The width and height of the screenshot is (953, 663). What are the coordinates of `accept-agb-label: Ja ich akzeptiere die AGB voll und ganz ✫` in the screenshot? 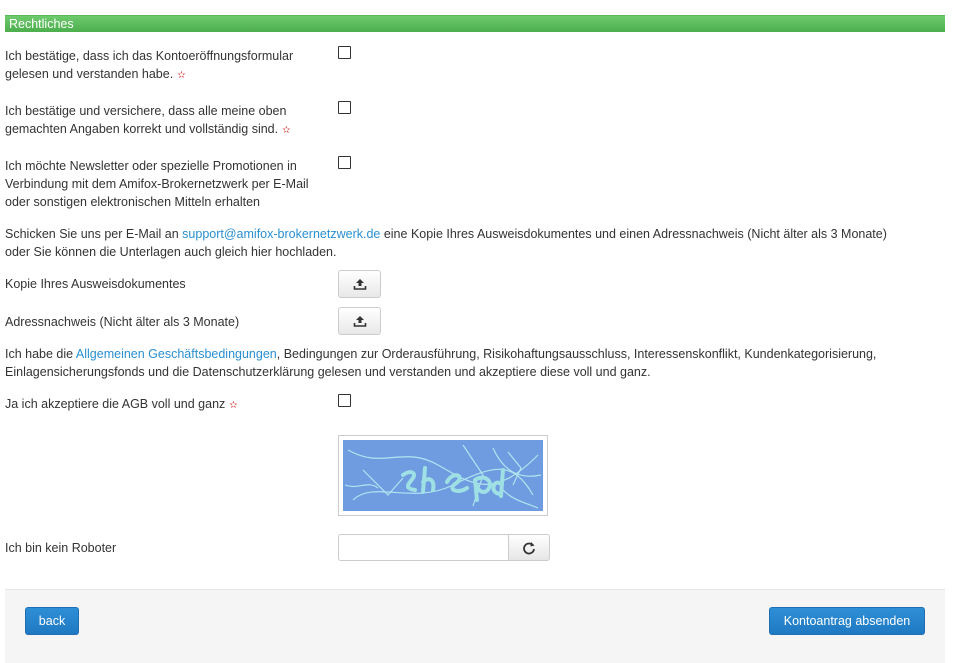 It's located at (121, 405).